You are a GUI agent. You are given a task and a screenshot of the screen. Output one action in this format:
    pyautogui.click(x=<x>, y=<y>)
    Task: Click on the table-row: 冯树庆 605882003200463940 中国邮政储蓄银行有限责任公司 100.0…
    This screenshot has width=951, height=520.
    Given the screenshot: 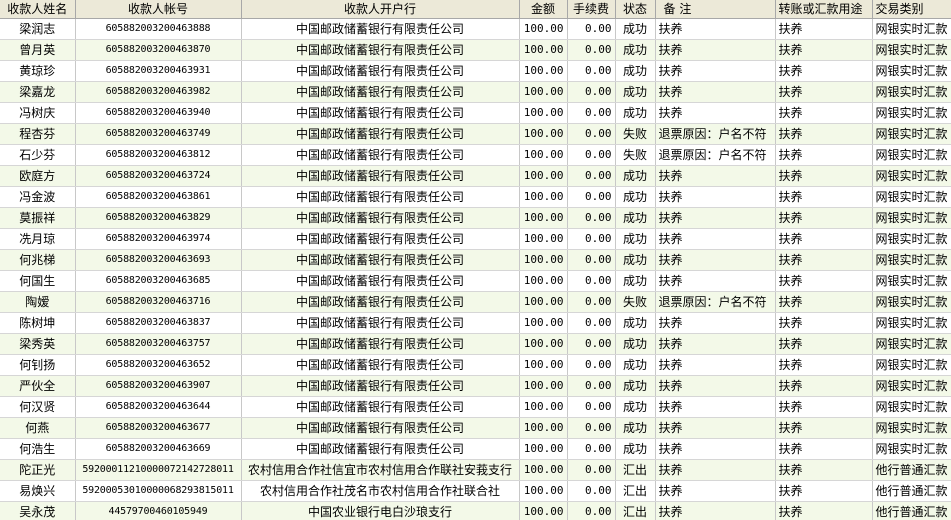 What is the action you would take?
    pyautogui.click(x=475, y=113)
    